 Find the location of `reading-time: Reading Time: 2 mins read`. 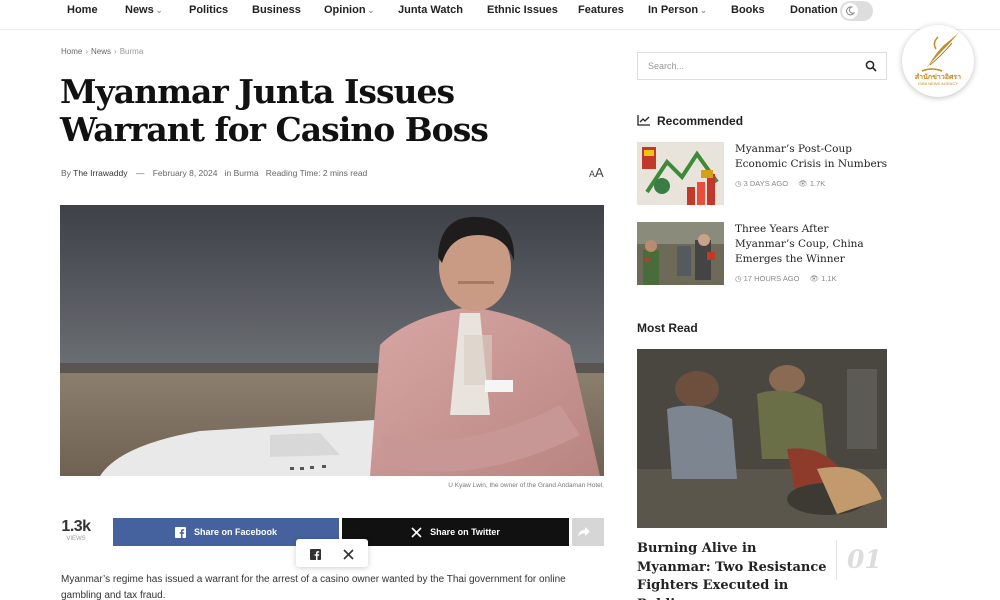

reading-time: Reading Time: 2 mins read is located at coordinates (316, 173).